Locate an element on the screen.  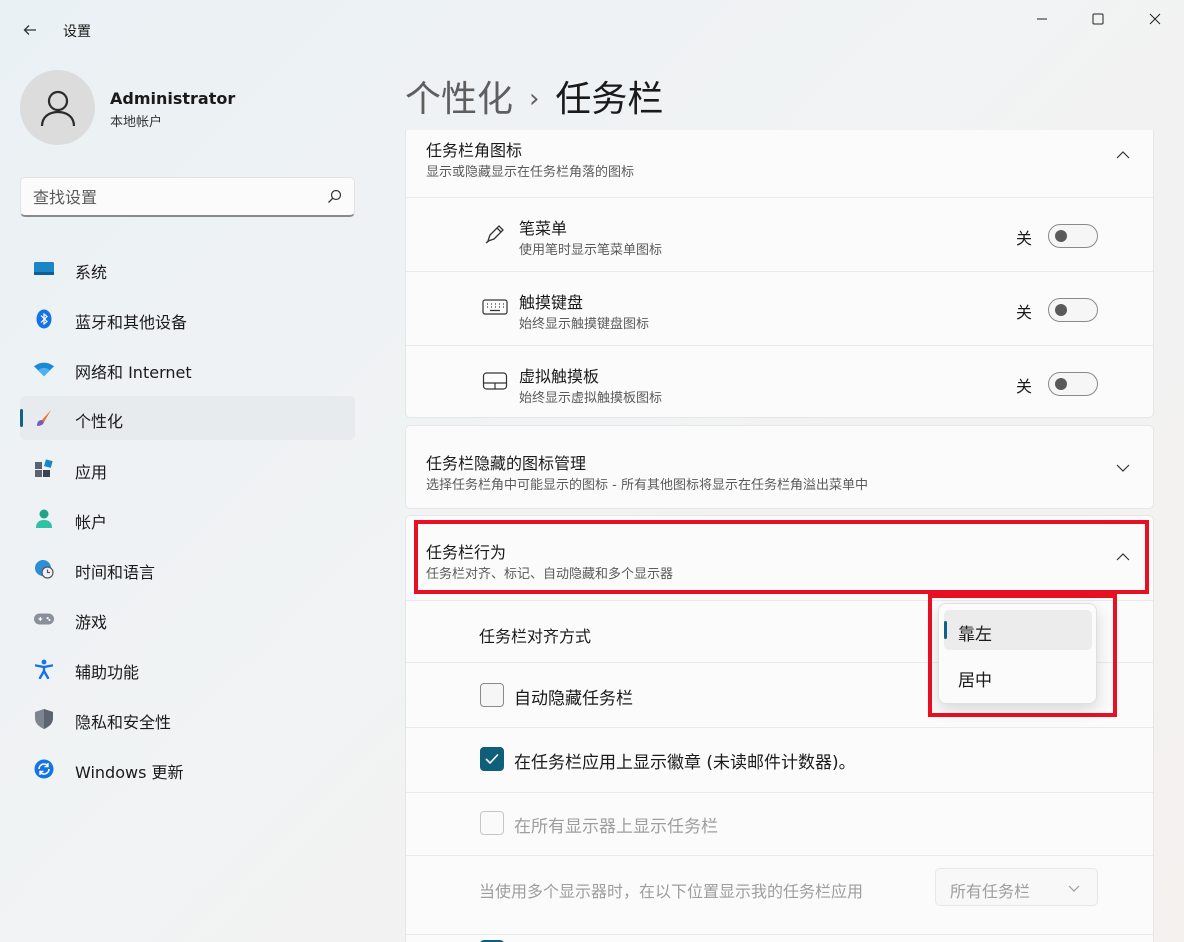
touch-keyboard-toggle is located at coordinates (1073, 310).